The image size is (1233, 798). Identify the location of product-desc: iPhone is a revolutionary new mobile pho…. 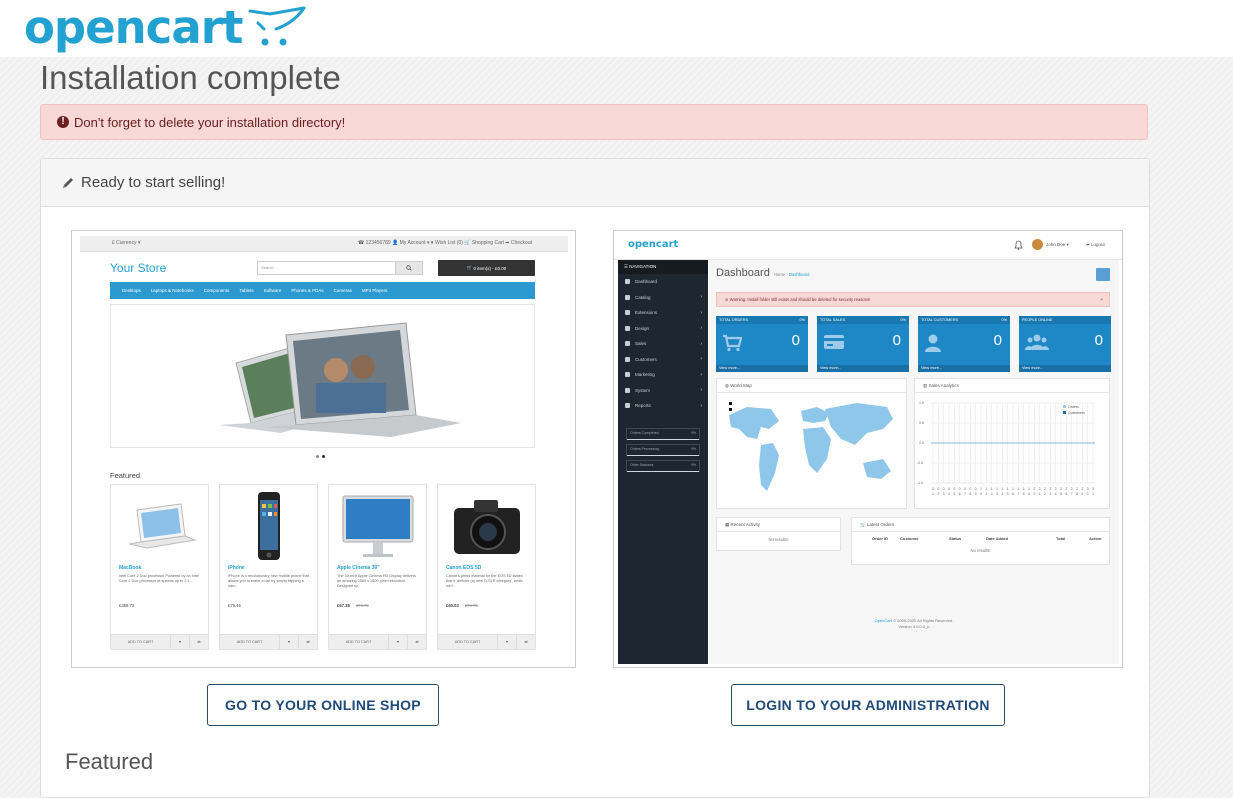
(268, 581).